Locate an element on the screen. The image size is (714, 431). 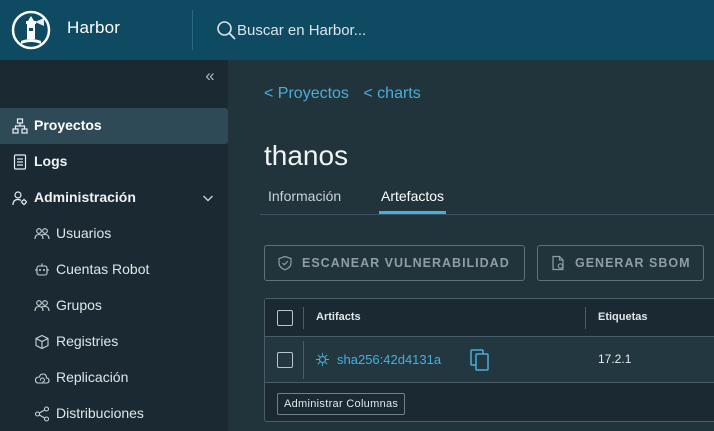
scan-button-label: ESCANEAR VULNERABILIDAD is located at coordinates (406, 263).